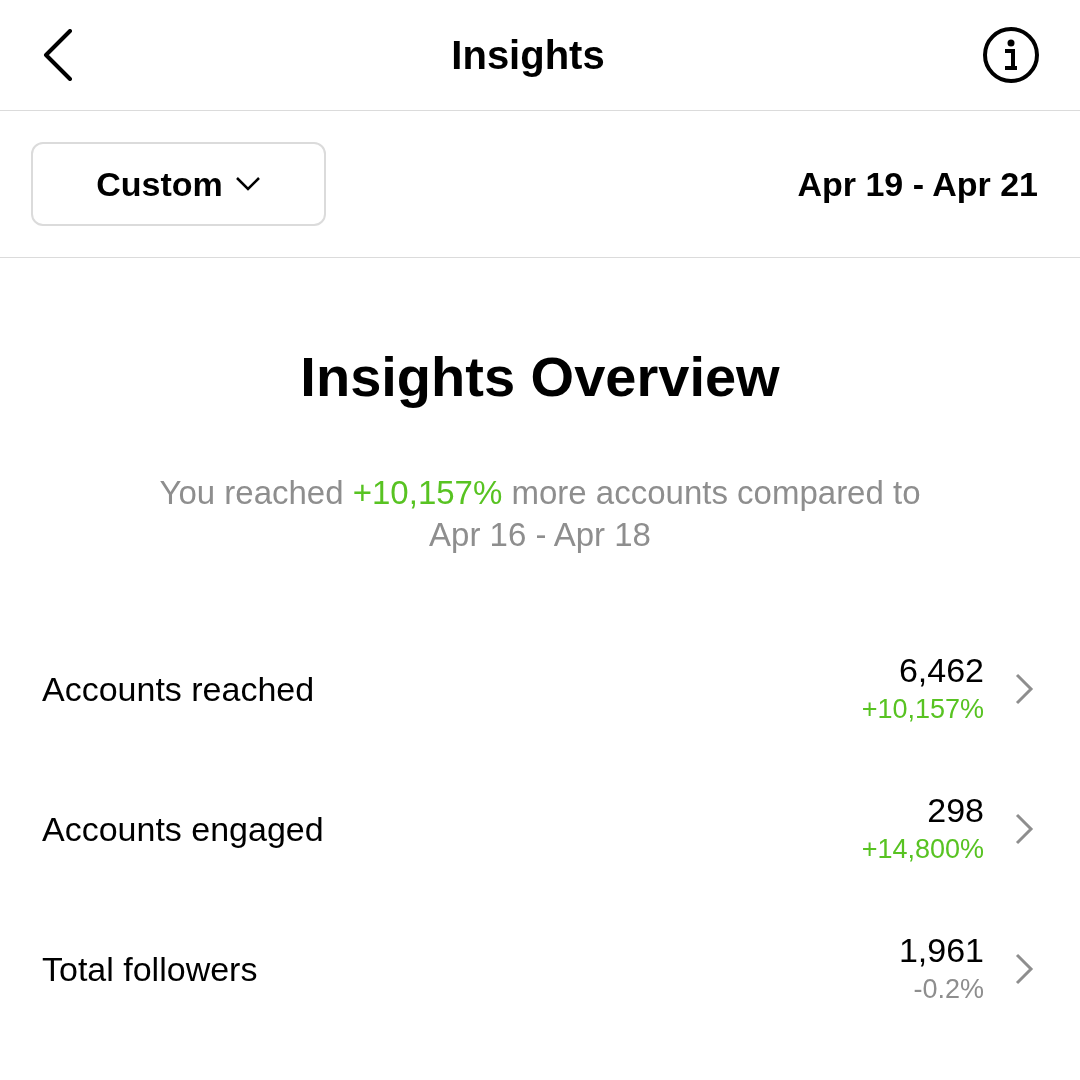  What do you see at coordinates (150, 969) in the screenshot?
I see `metric-label: Total followers` at bounding box center [150, 969].